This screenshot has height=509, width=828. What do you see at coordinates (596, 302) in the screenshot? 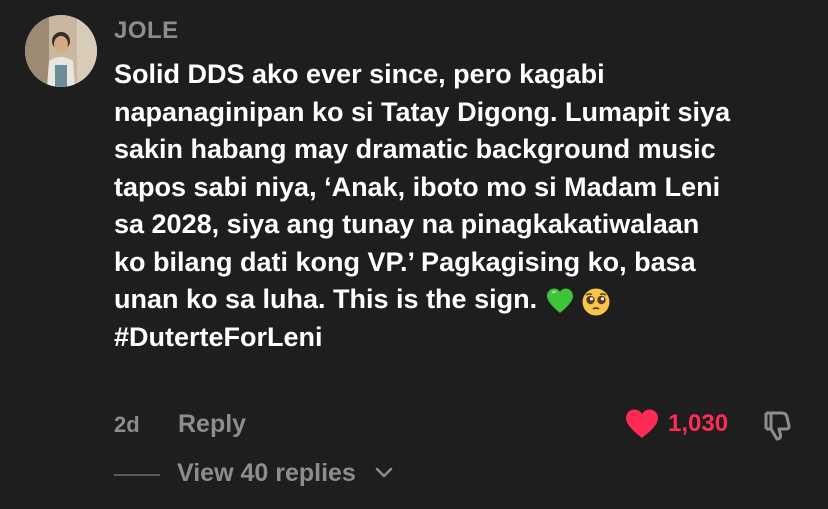
I see `pleading-face-emoji` at bounding box center [596, 302].